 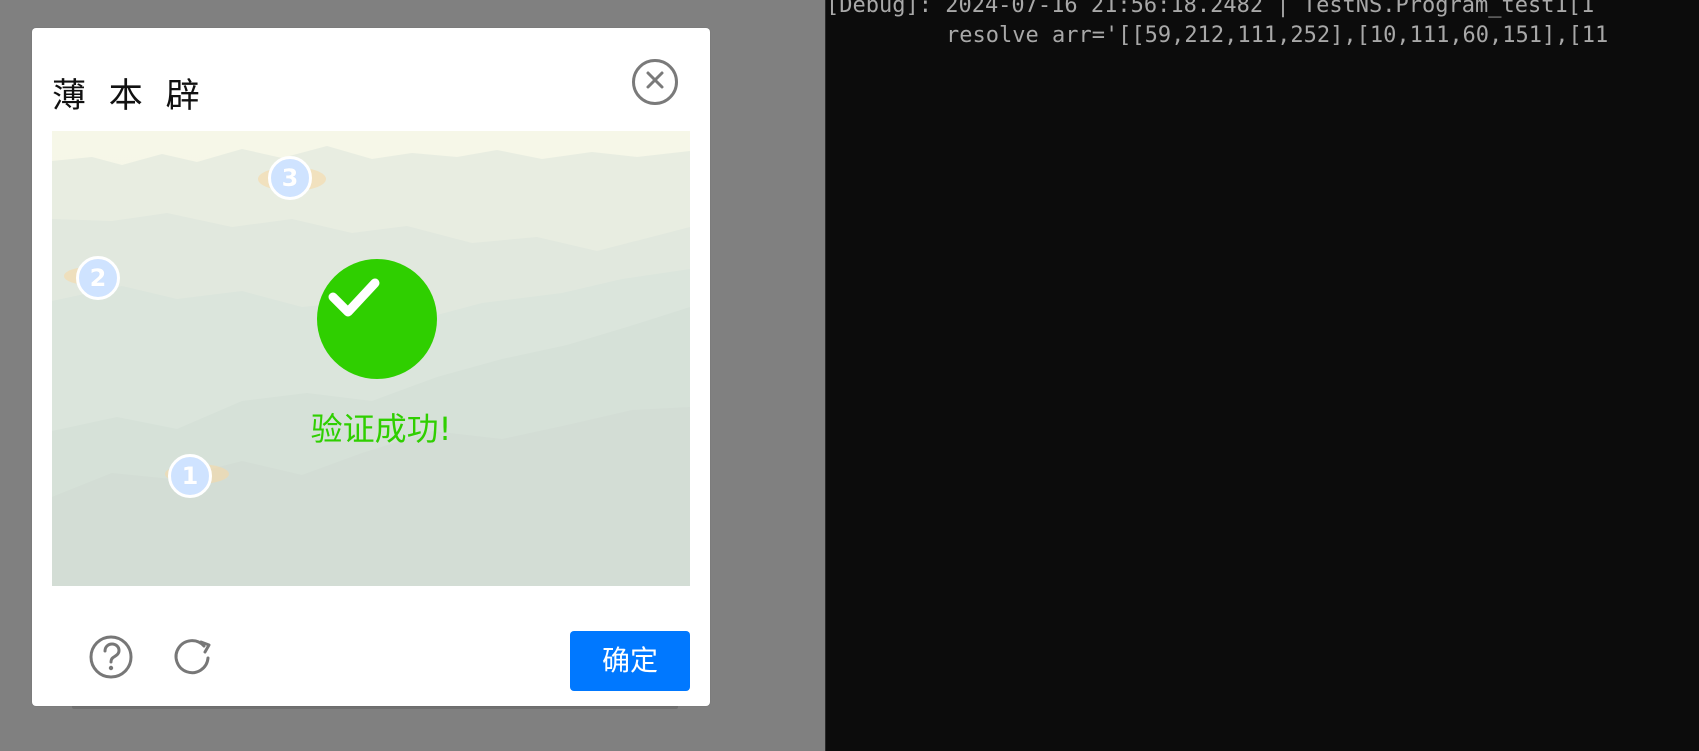 I want to click on captcha-marker-2: 2, so click(x=98, y=278).